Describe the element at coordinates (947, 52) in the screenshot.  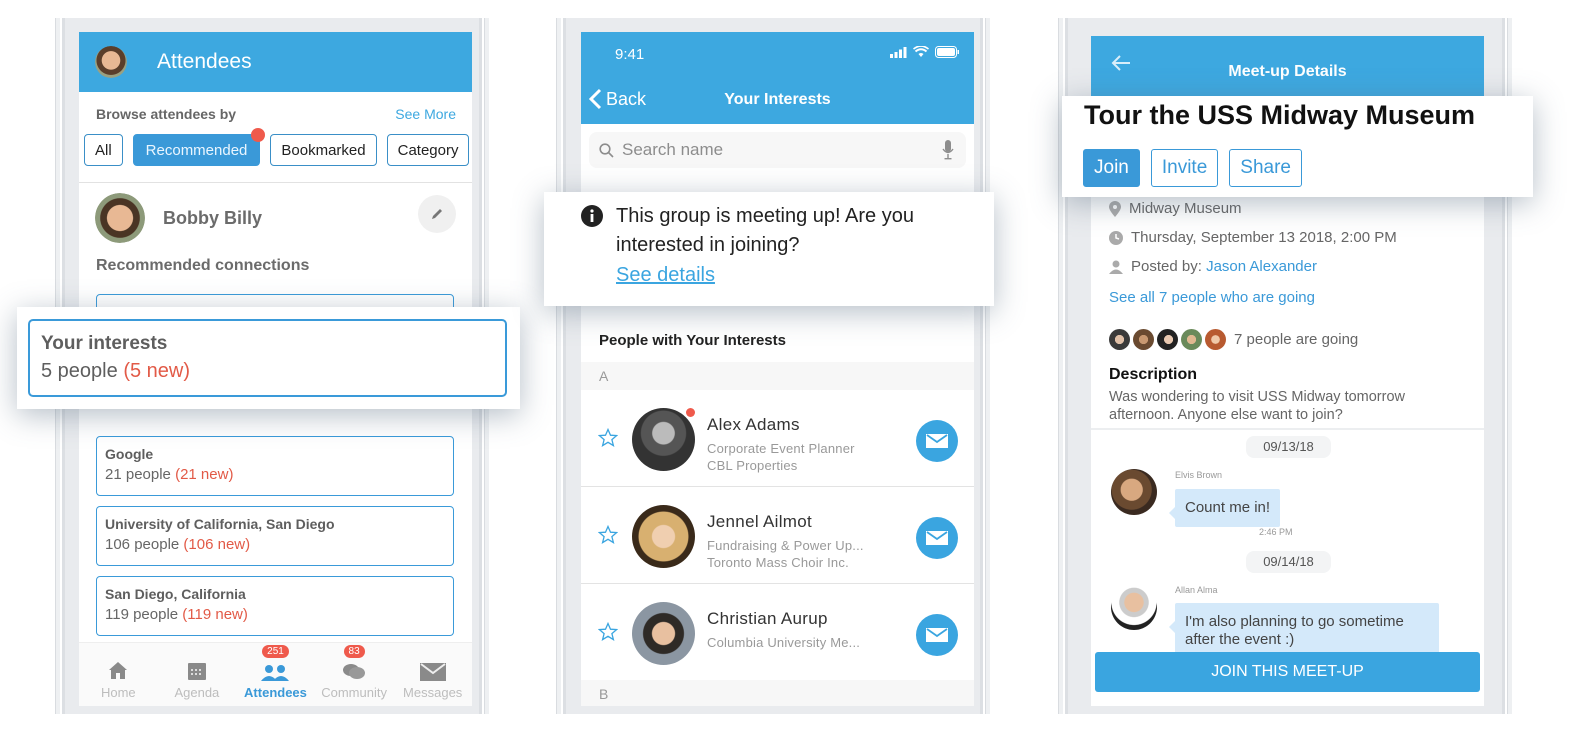
I see `battery-icon` at that location.